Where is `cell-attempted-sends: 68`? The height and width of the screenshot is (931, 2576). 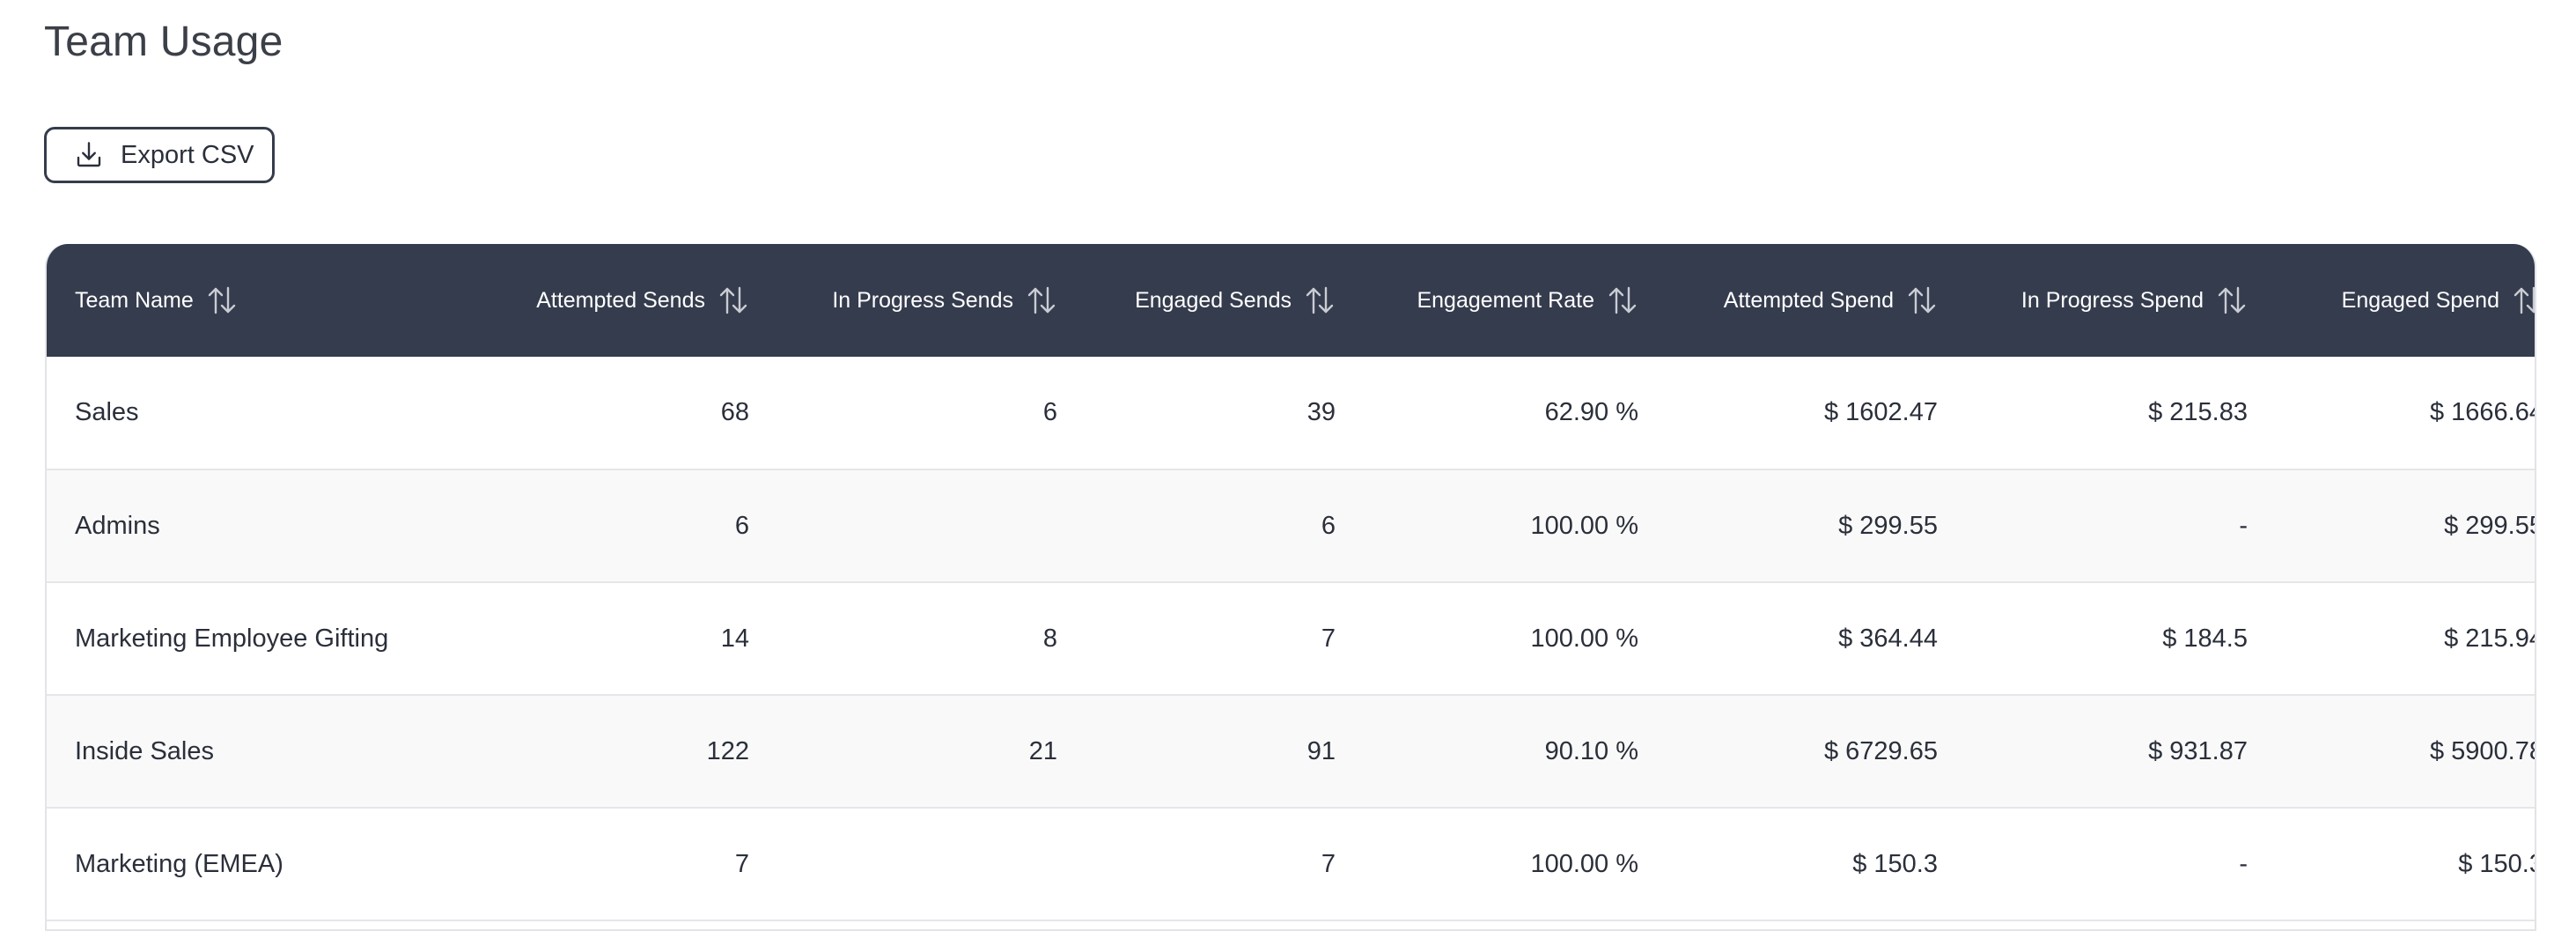
cell-attempted-sends: 68 is located at coordinates (735, 412).